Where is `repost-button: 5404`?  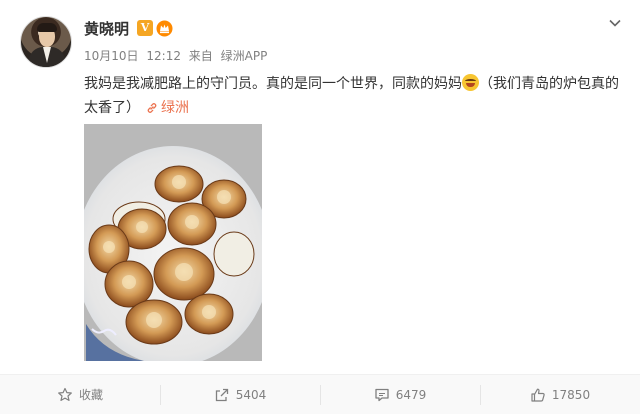
repost-button: 5404 is located at coordinates (240, 394).